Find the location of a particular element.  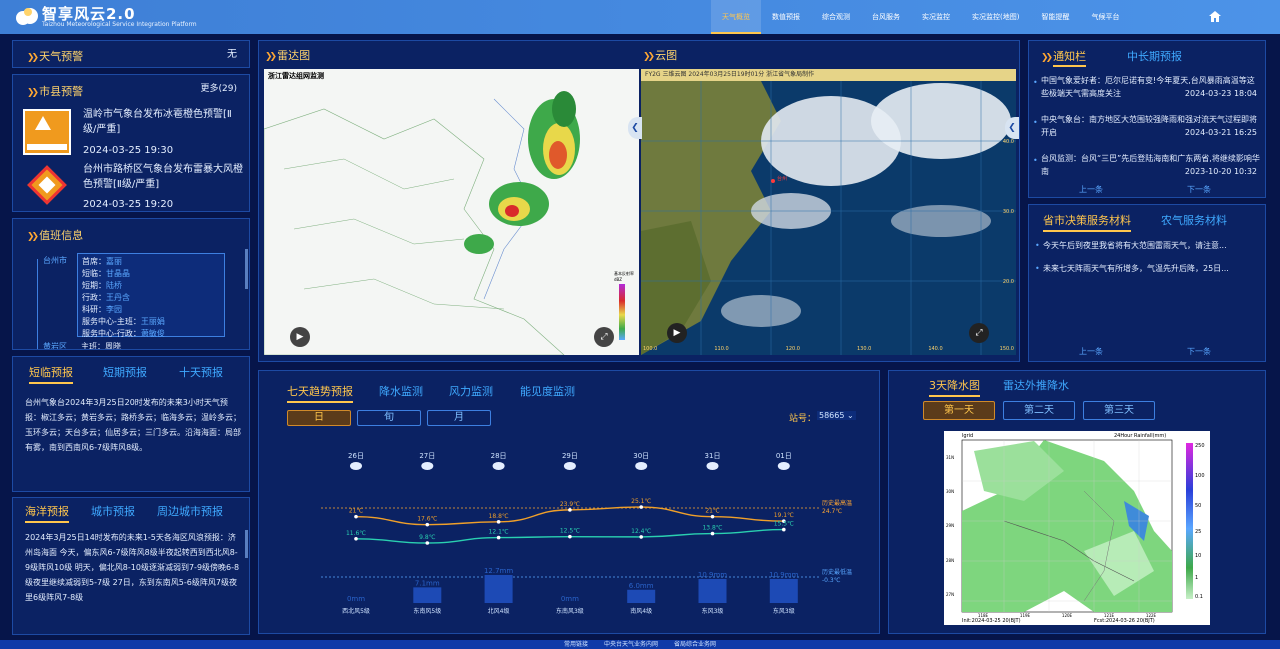

footer: 常用链接 中央台天气业务内网 省局综合业务网 is located at coordinates (640, 644).